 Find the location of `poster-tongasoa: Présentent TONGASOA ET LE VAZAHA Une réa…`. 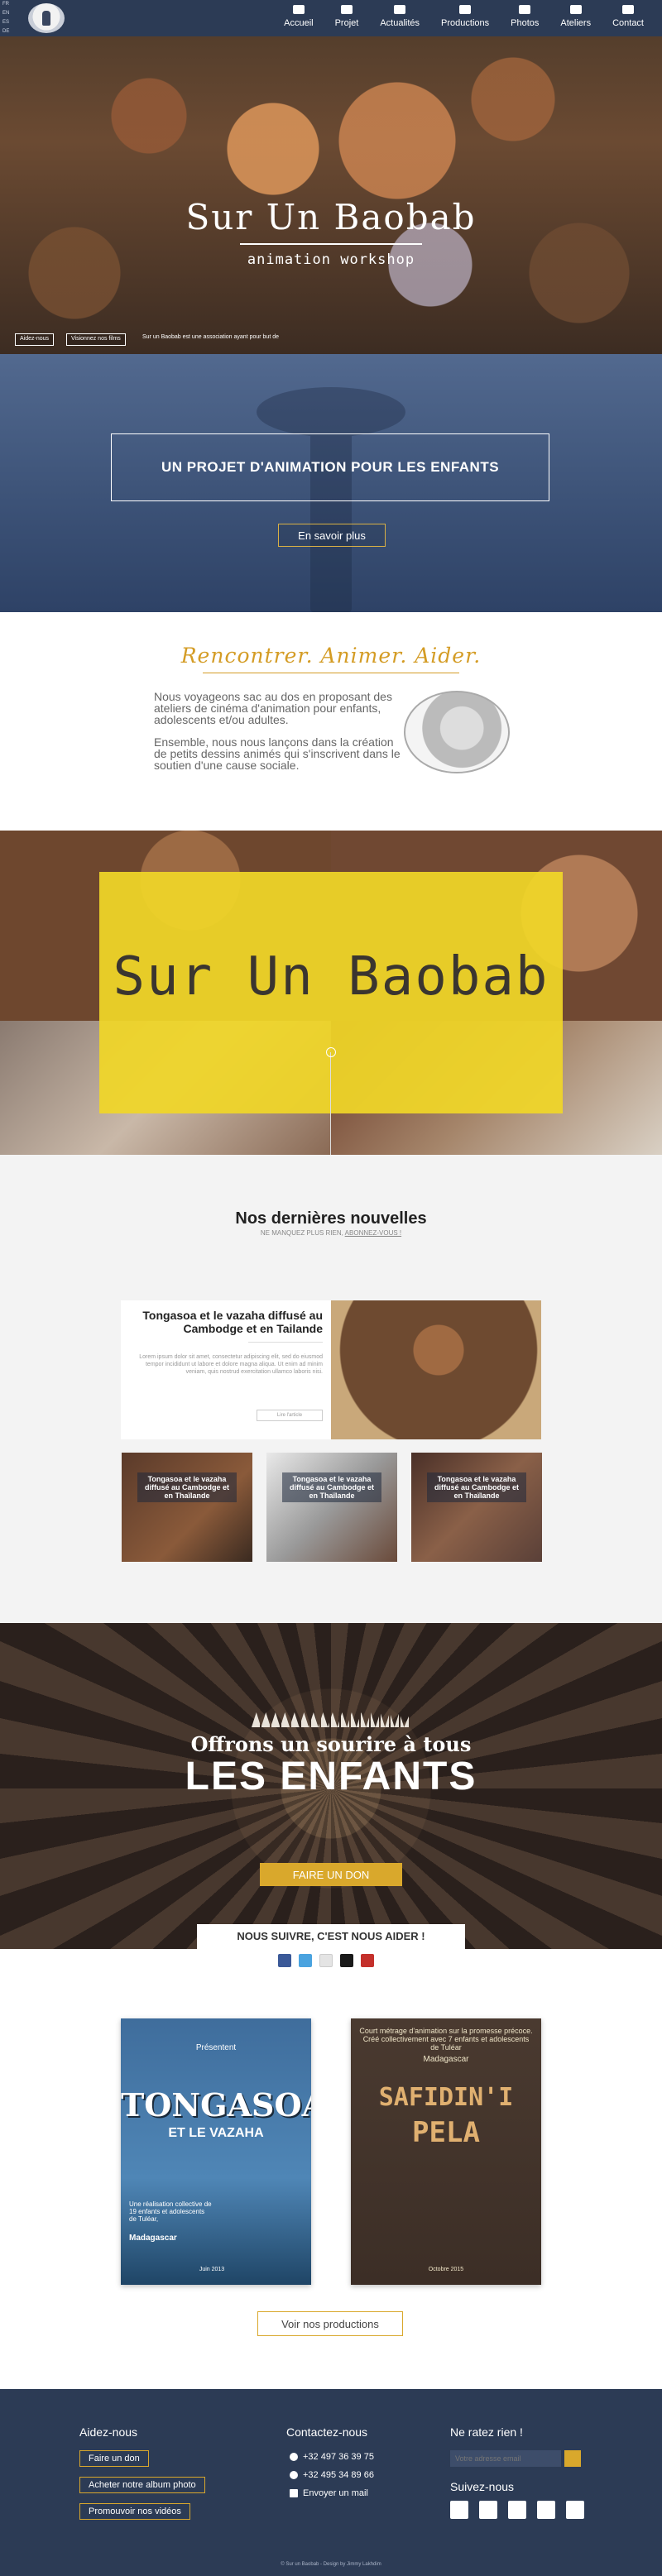

poster-tongasoa: Présentent TONGASOA ET LE VAZAHA Une réa… is located at coordinates (216, 2152).